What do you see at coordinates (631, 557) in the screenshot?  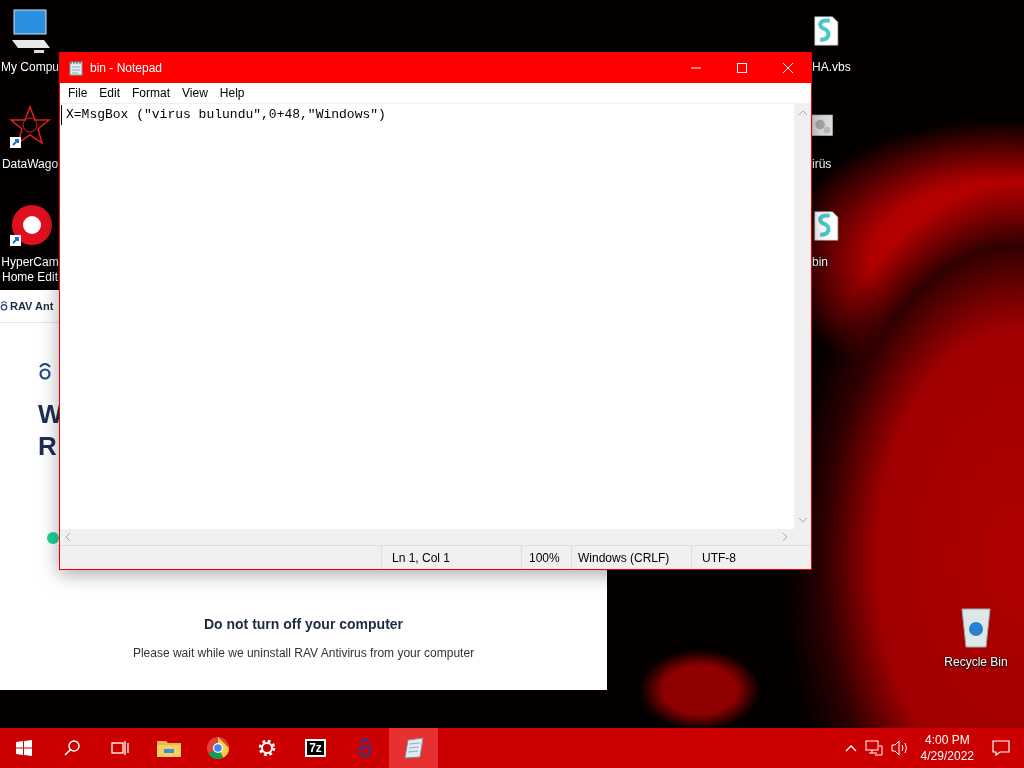 I see `line-endings: Windows (CRLF)` at bounding box center [631, 557].